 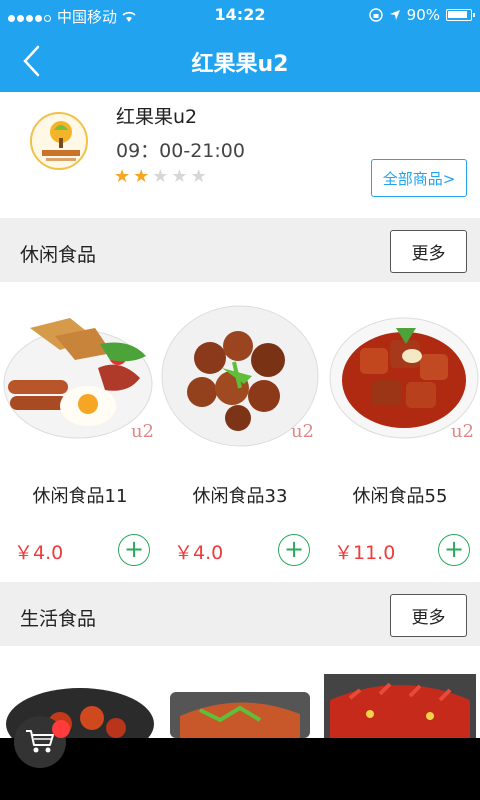 What do you see at coordinates (240, 64) in the screenshot?
I see `page-title: 红果果u2` at bounding box center [240, 64].